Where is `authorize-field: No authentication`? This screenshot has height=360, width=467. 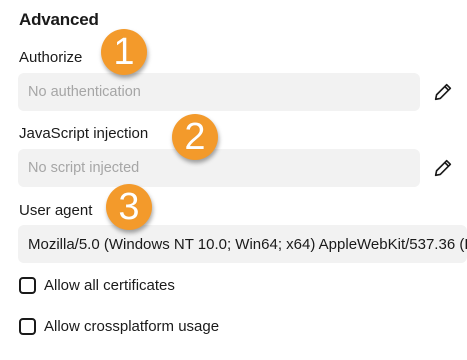
authorize-field: No authentication is located at coordinates (219, 92).